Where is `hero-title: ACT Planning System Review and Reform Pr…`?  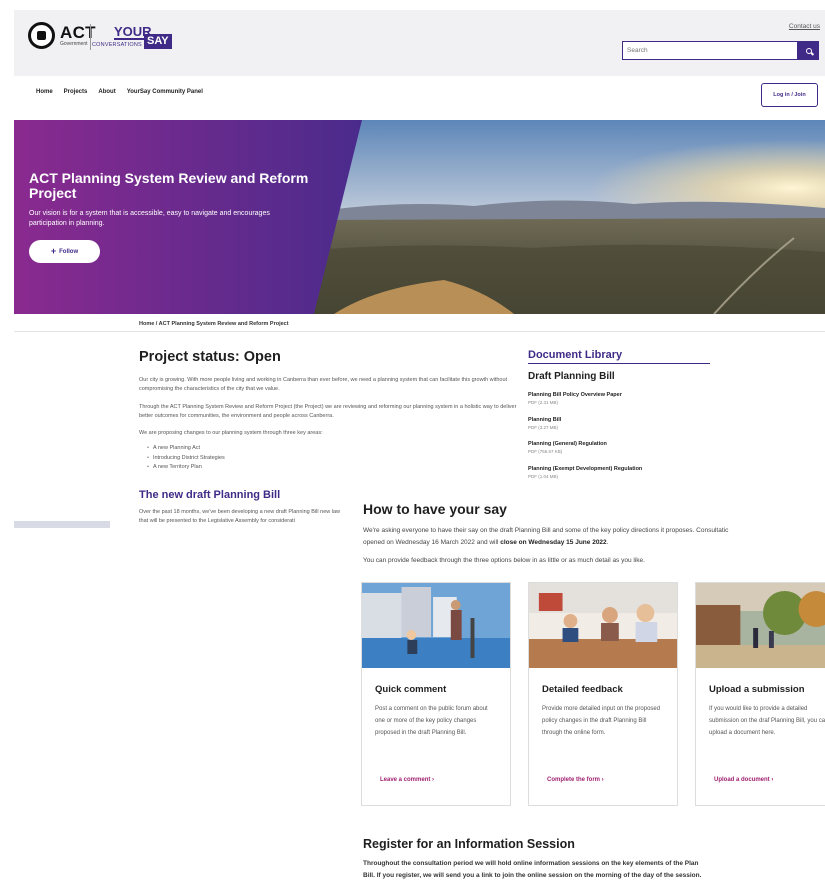
hero-title: ACT Planning System Review and Reform Pr… is located at coordinates (169, 185).